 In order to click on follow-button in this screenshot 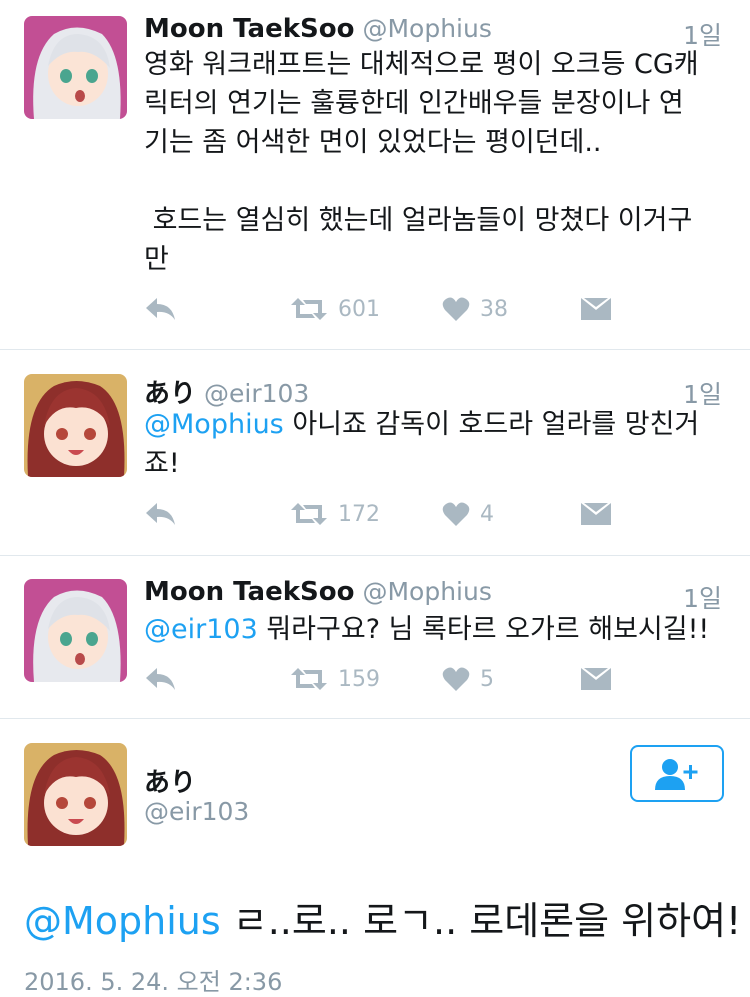, I will do `click(677, 773)`.